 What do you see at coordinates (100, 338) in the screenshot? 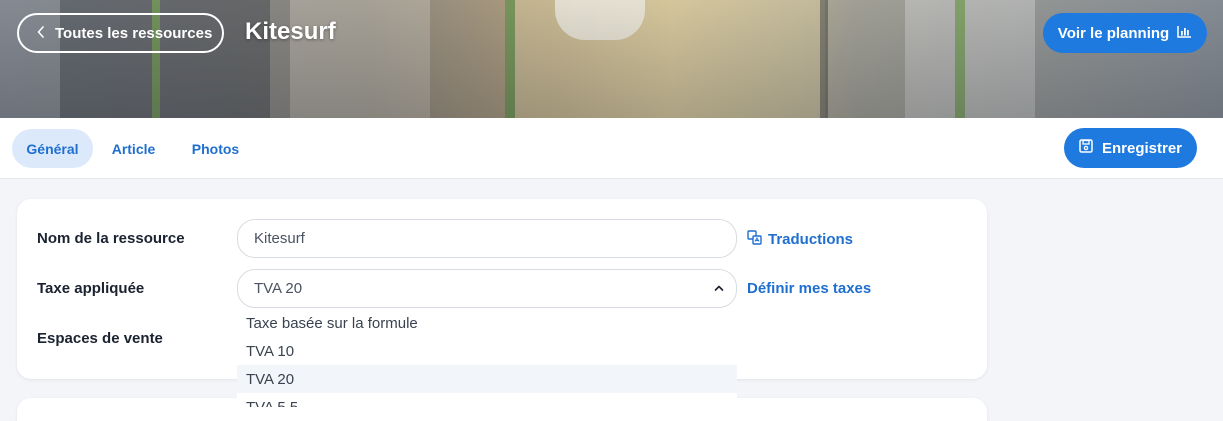
I see `sales-spaces-label: Espaces de vente` at bounding box center [100, 338].